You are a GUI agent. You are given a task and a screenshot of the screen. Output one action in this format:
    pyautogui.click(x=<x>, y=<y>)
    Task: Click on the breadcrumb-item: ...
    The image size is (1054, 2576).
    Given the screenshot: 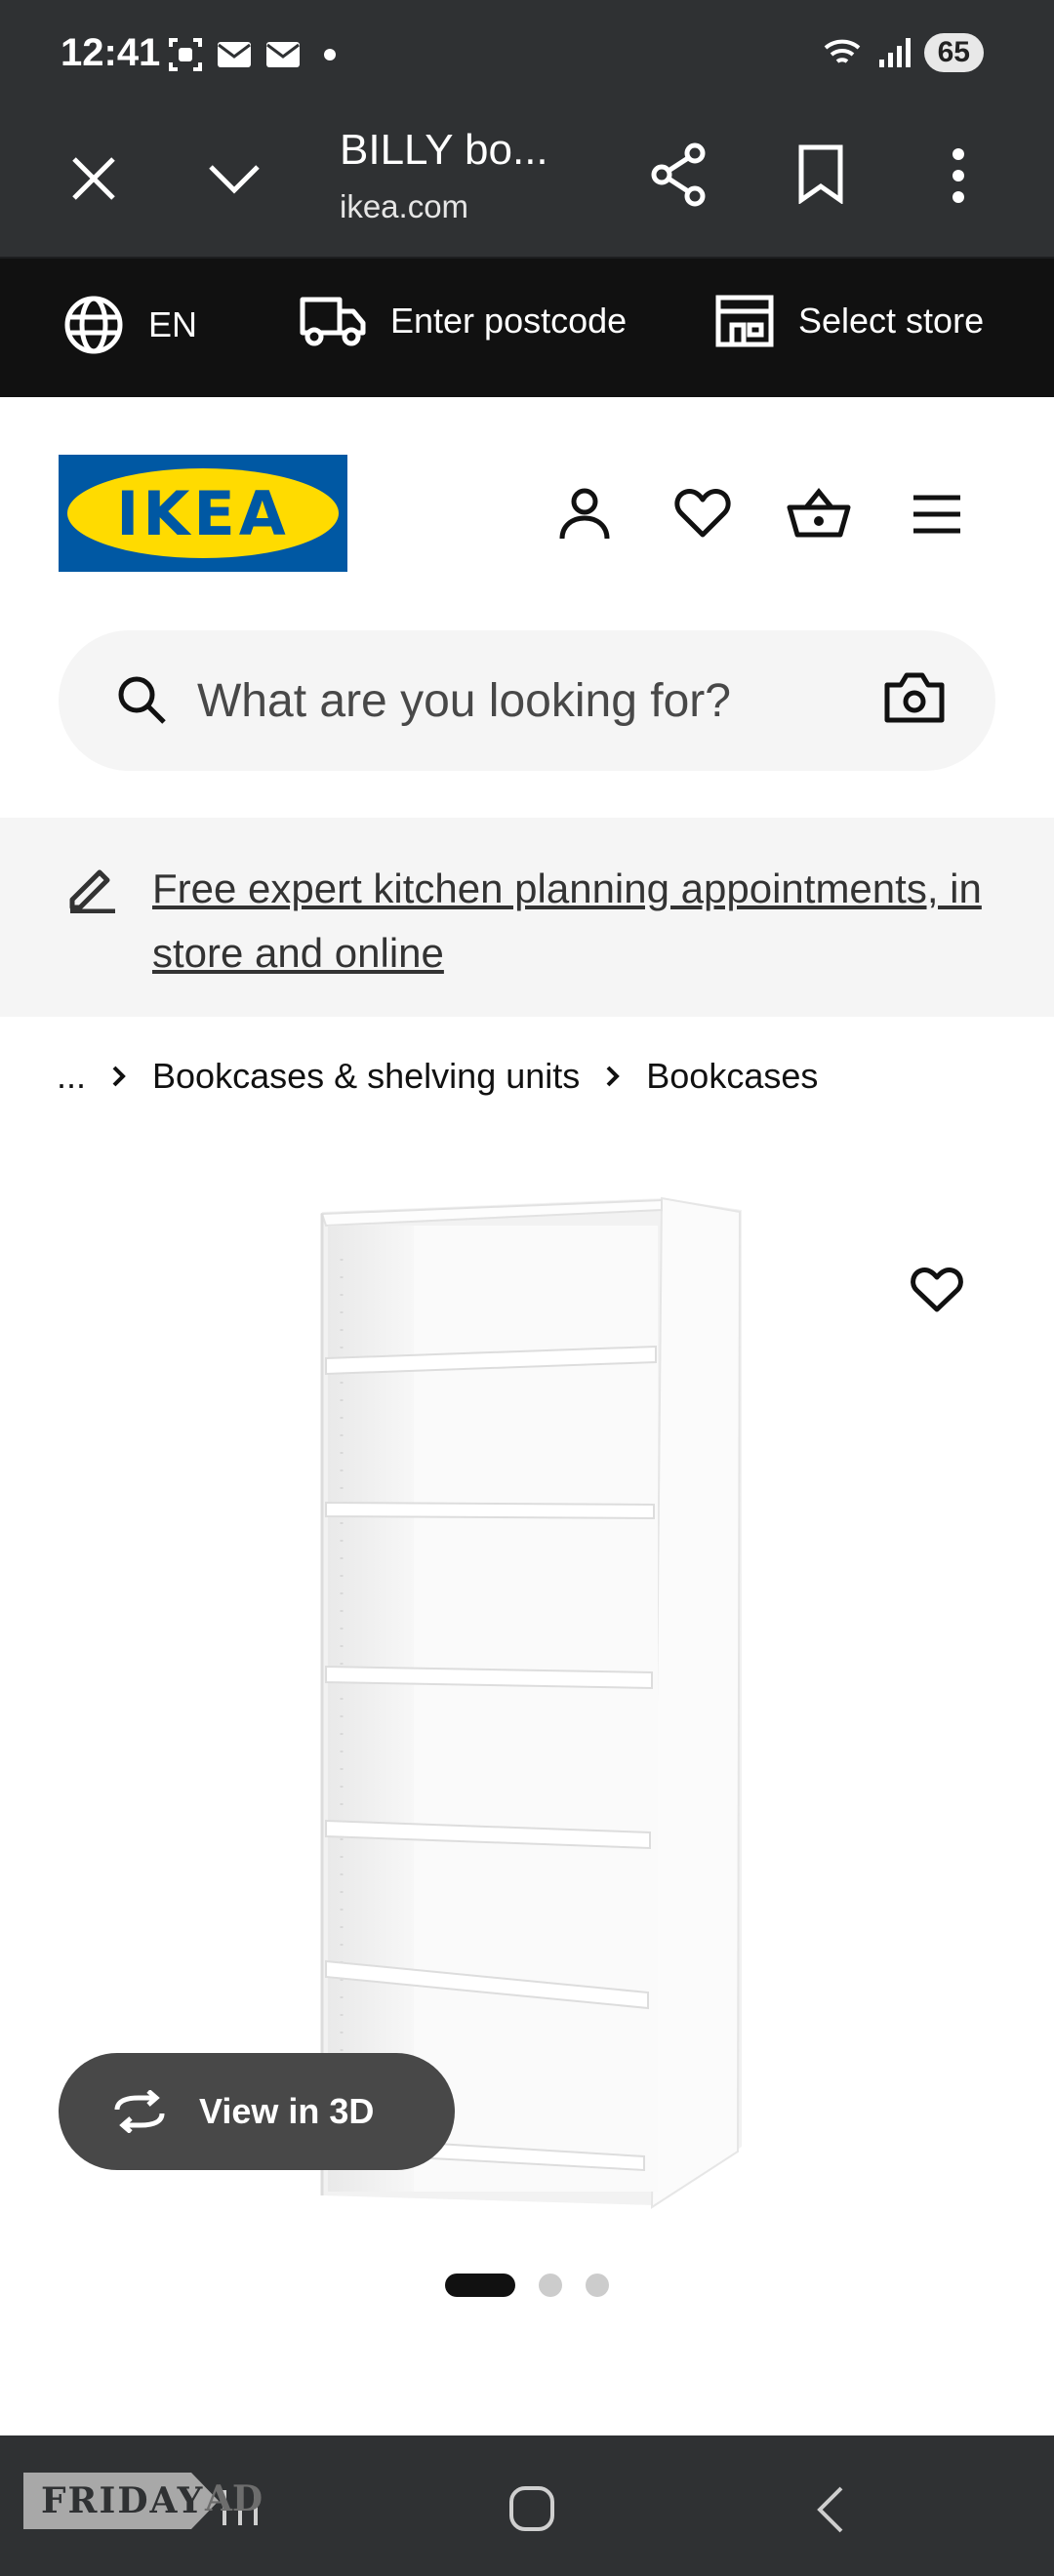 What is the action you would take?
    pyautogui.click(x=71, y=1076)
    